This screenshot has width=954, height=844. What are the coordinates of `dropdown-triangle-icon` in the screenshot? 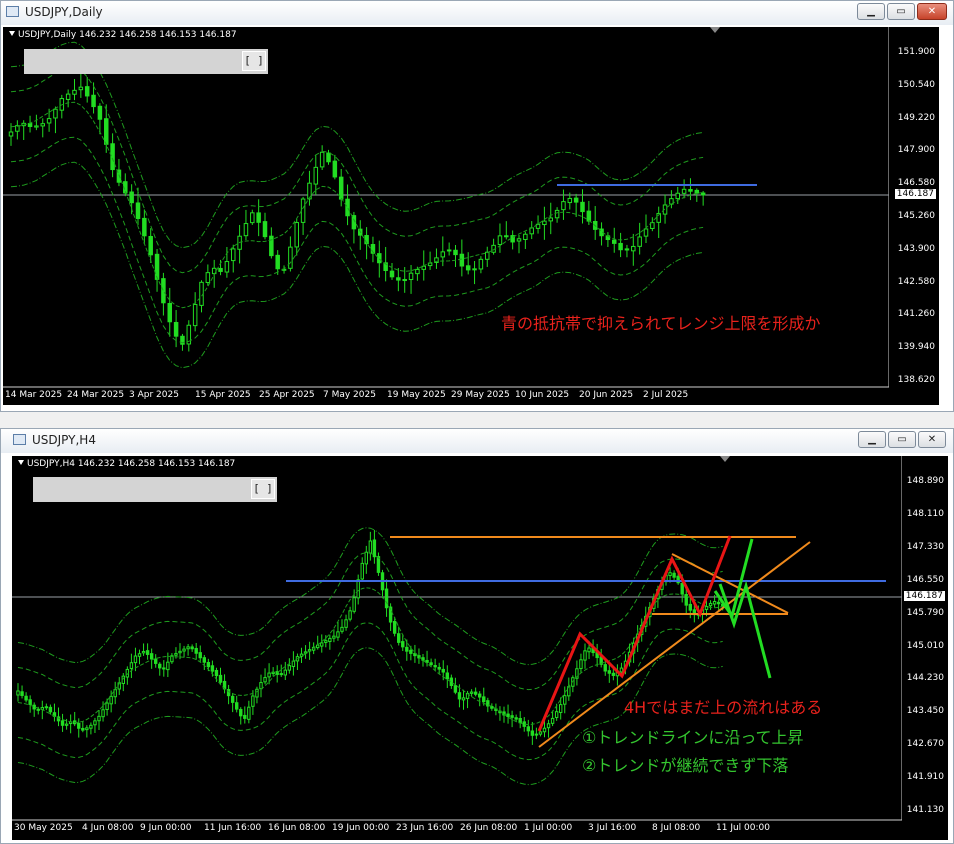 It's located at (12, 33).